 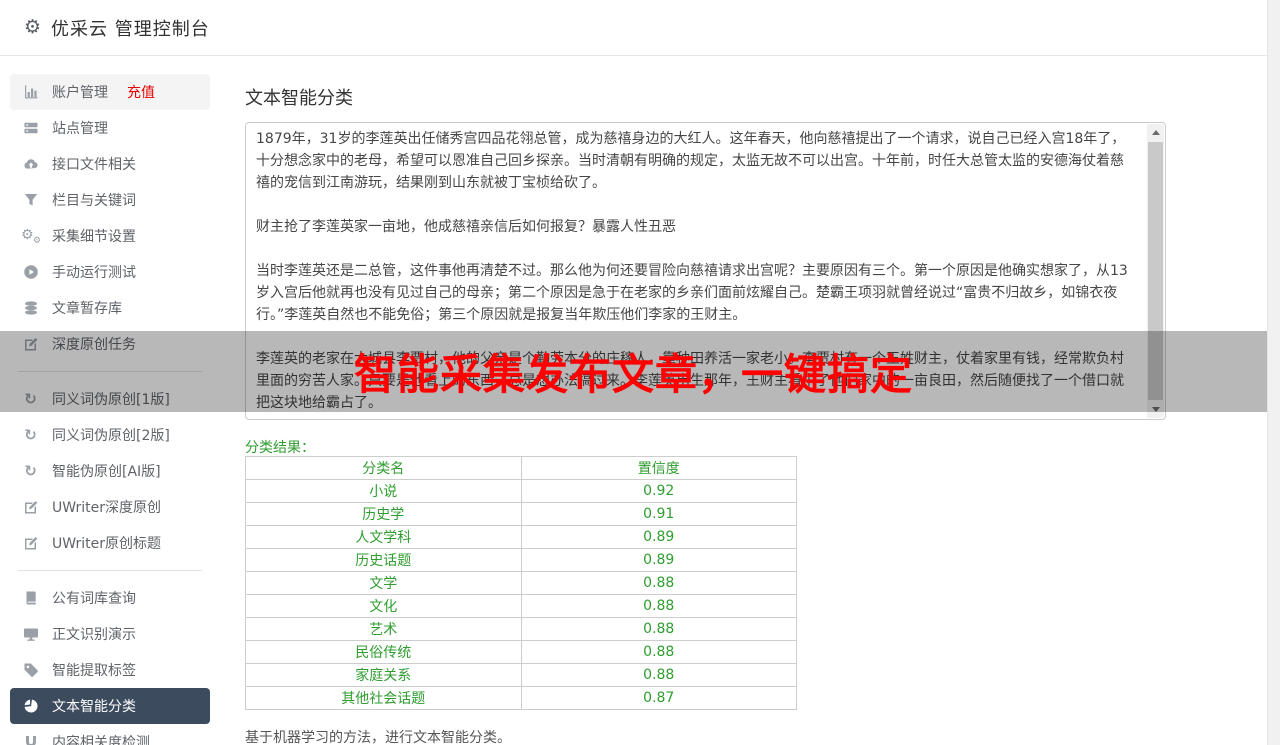 What do you see at coordinates (30, 706) in the screenshot?
I see `pie-chart-icon` at bounding box center [30, 706].